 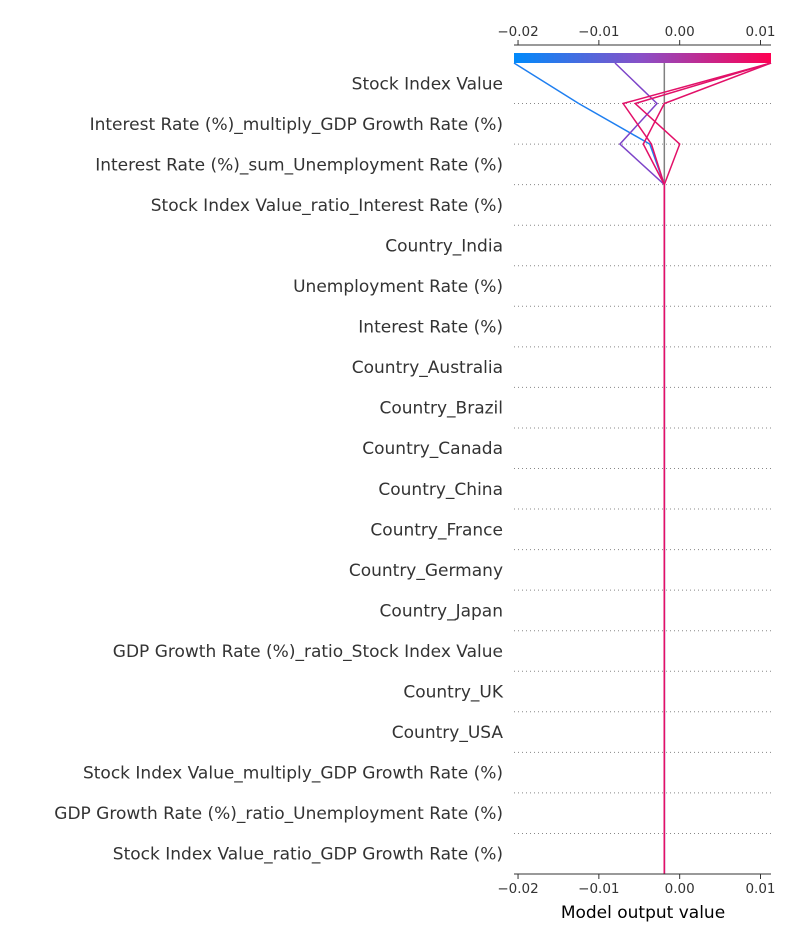 What do you see at coordinates (436, 530) in the screenshot?
I see `feature-label: Country_France` at bounding box center [436, 530].